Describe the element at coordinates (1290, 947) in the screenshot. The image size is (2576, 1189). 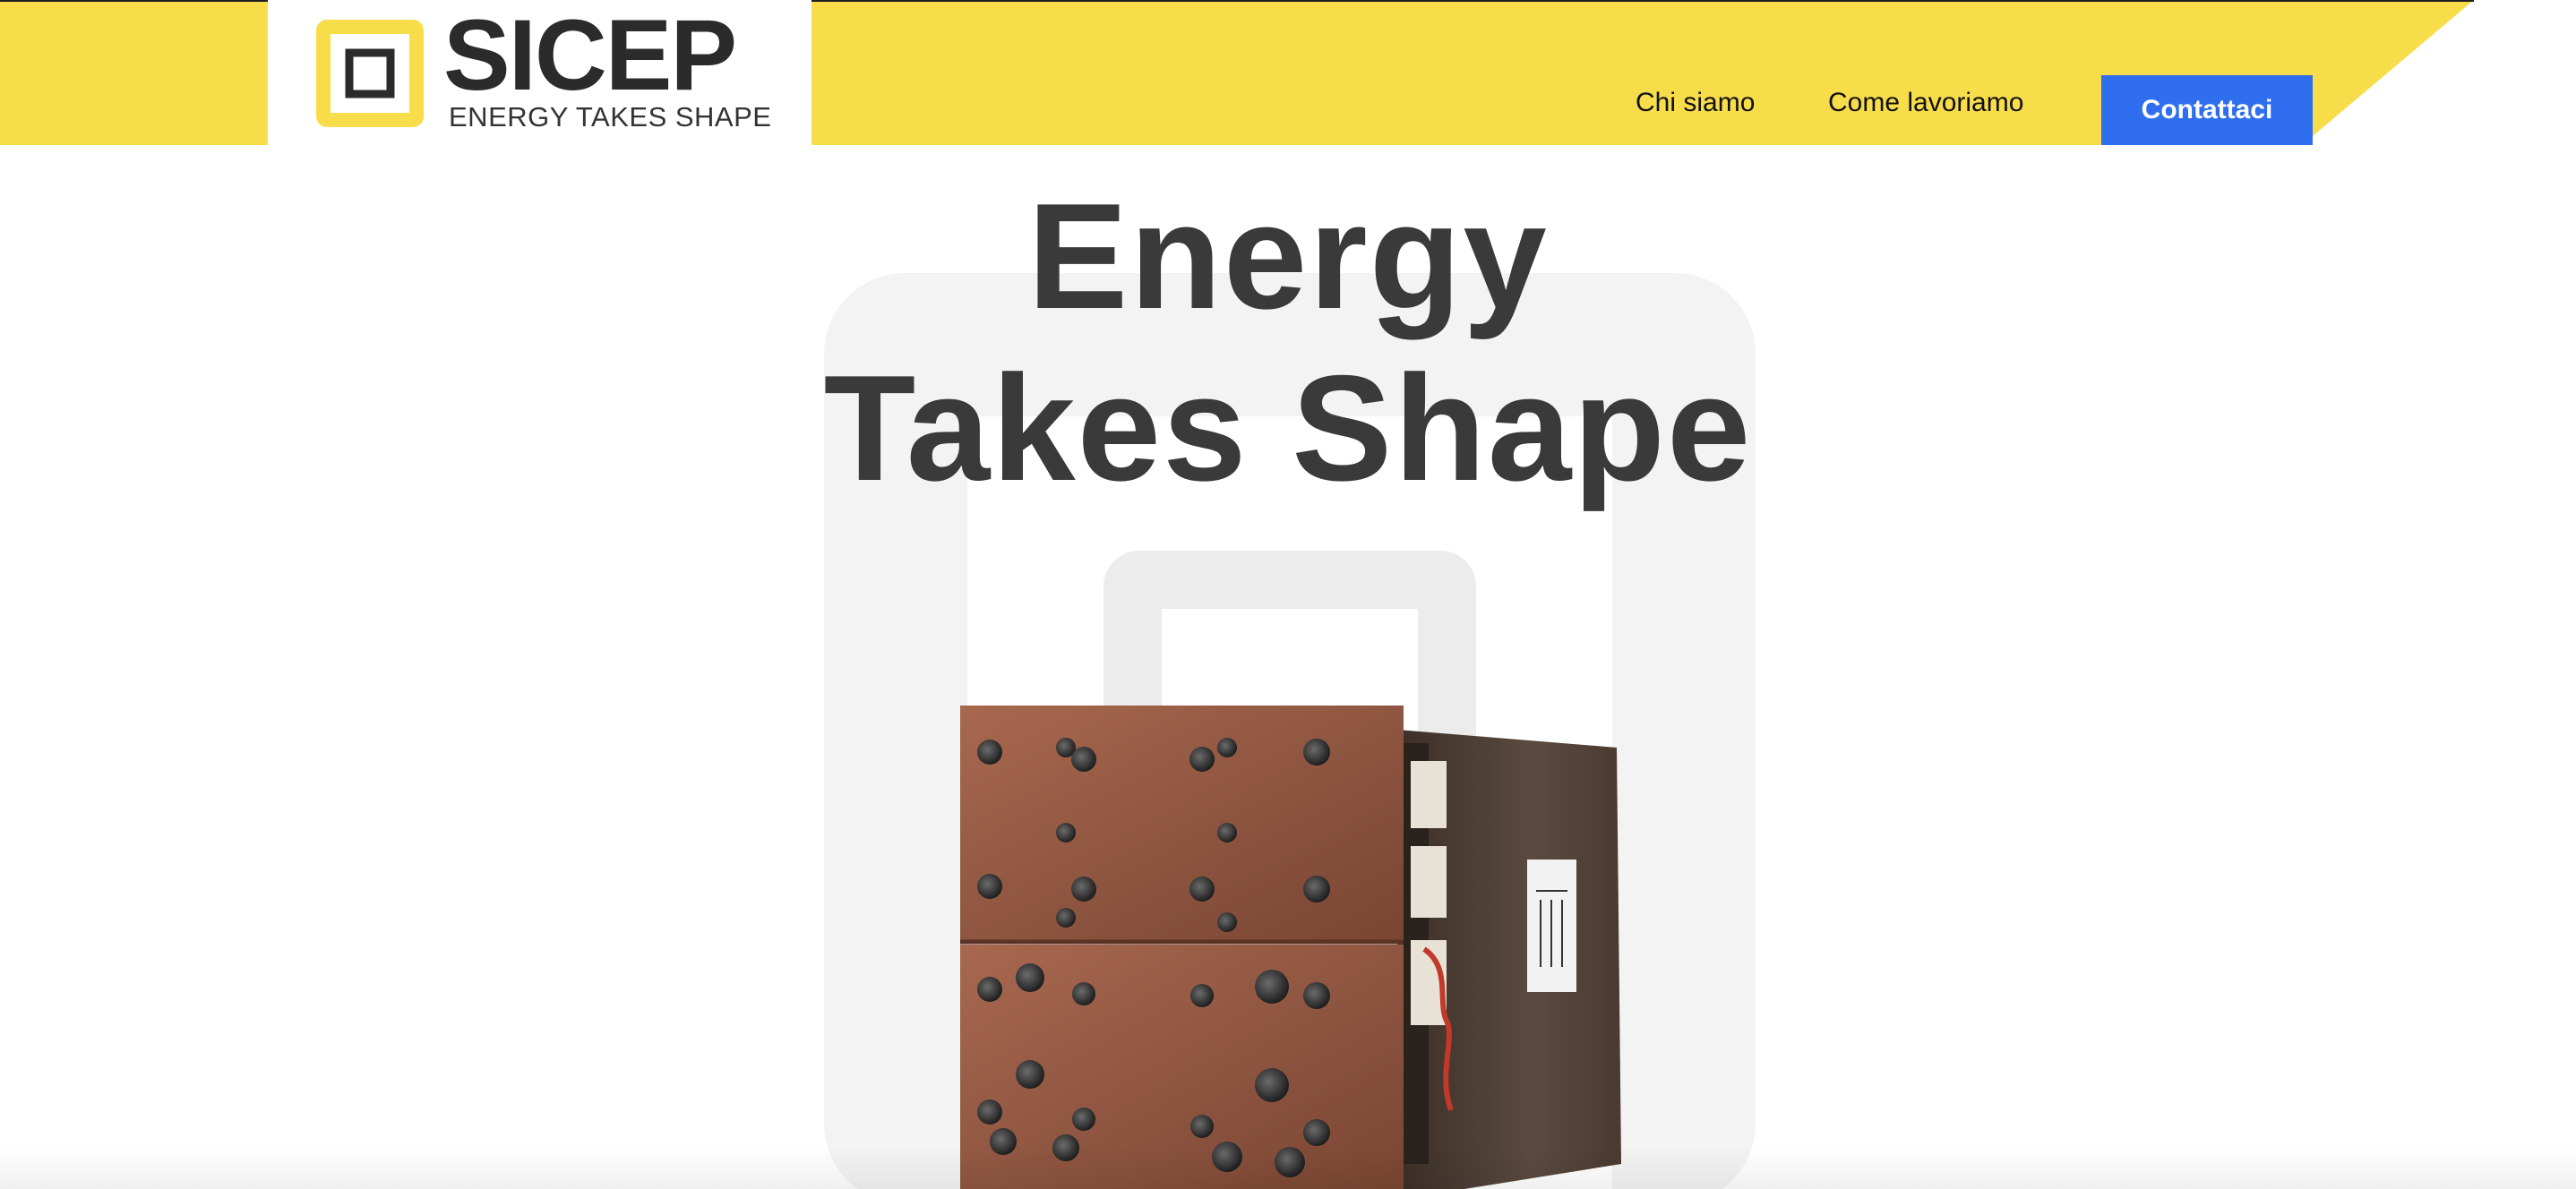
I see `battery-module-image` at that location.